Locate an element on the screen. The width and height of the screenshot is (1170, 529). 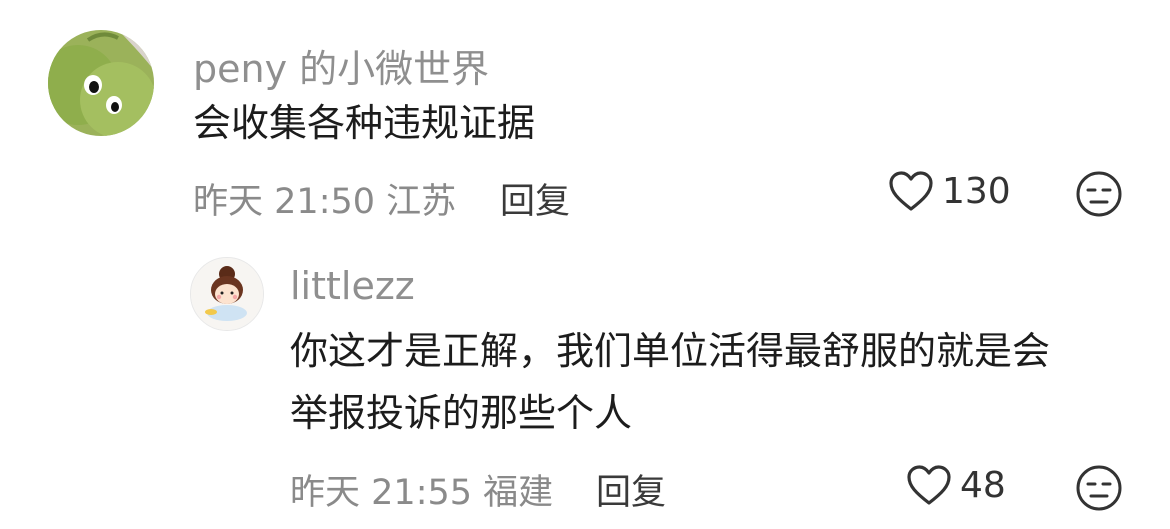
like-button: 130 is located at coordinates (949, 191).